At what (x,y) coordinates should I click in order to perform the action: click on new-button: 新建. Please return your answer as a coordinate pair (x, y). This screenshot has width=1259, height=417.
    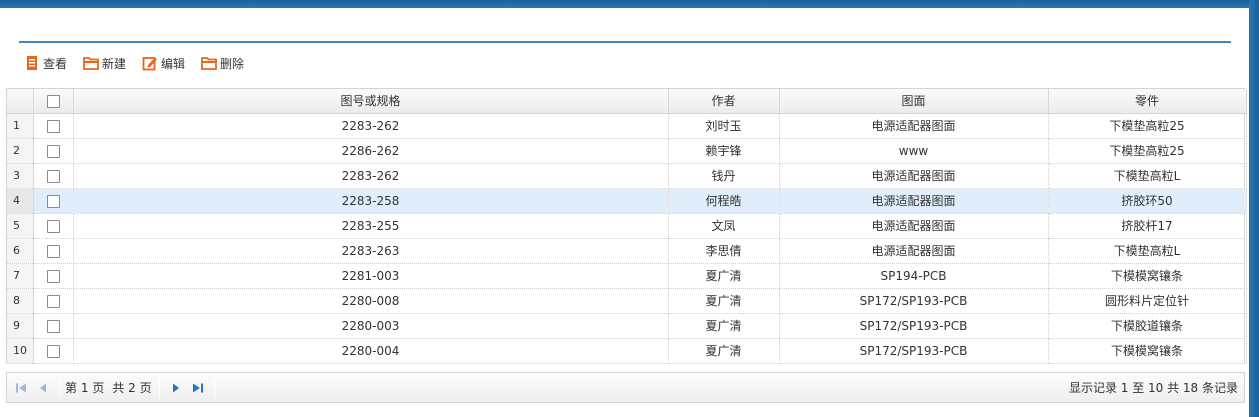
    Looking at the image, I should click on (104, 63).